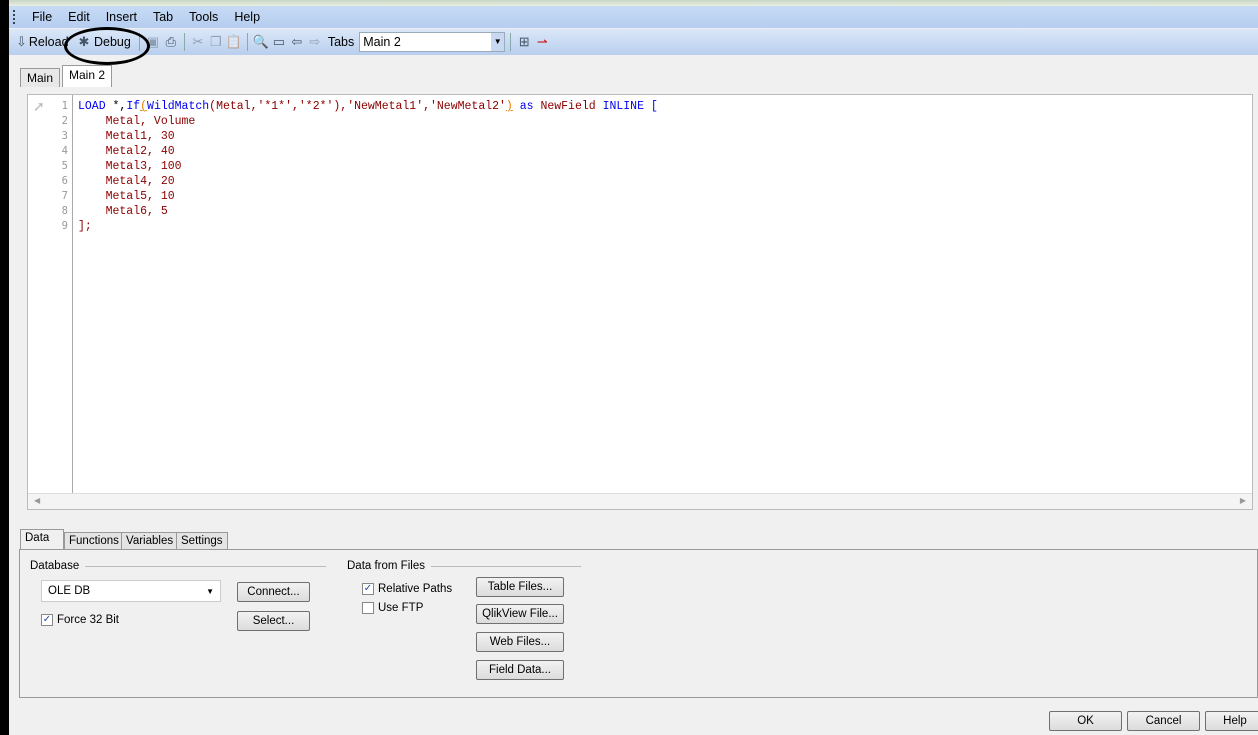  What do you see at coordinates (368, 196) in the screenshot?
I see `code-line: Metal5, 10` at bounding box center [368, 196].